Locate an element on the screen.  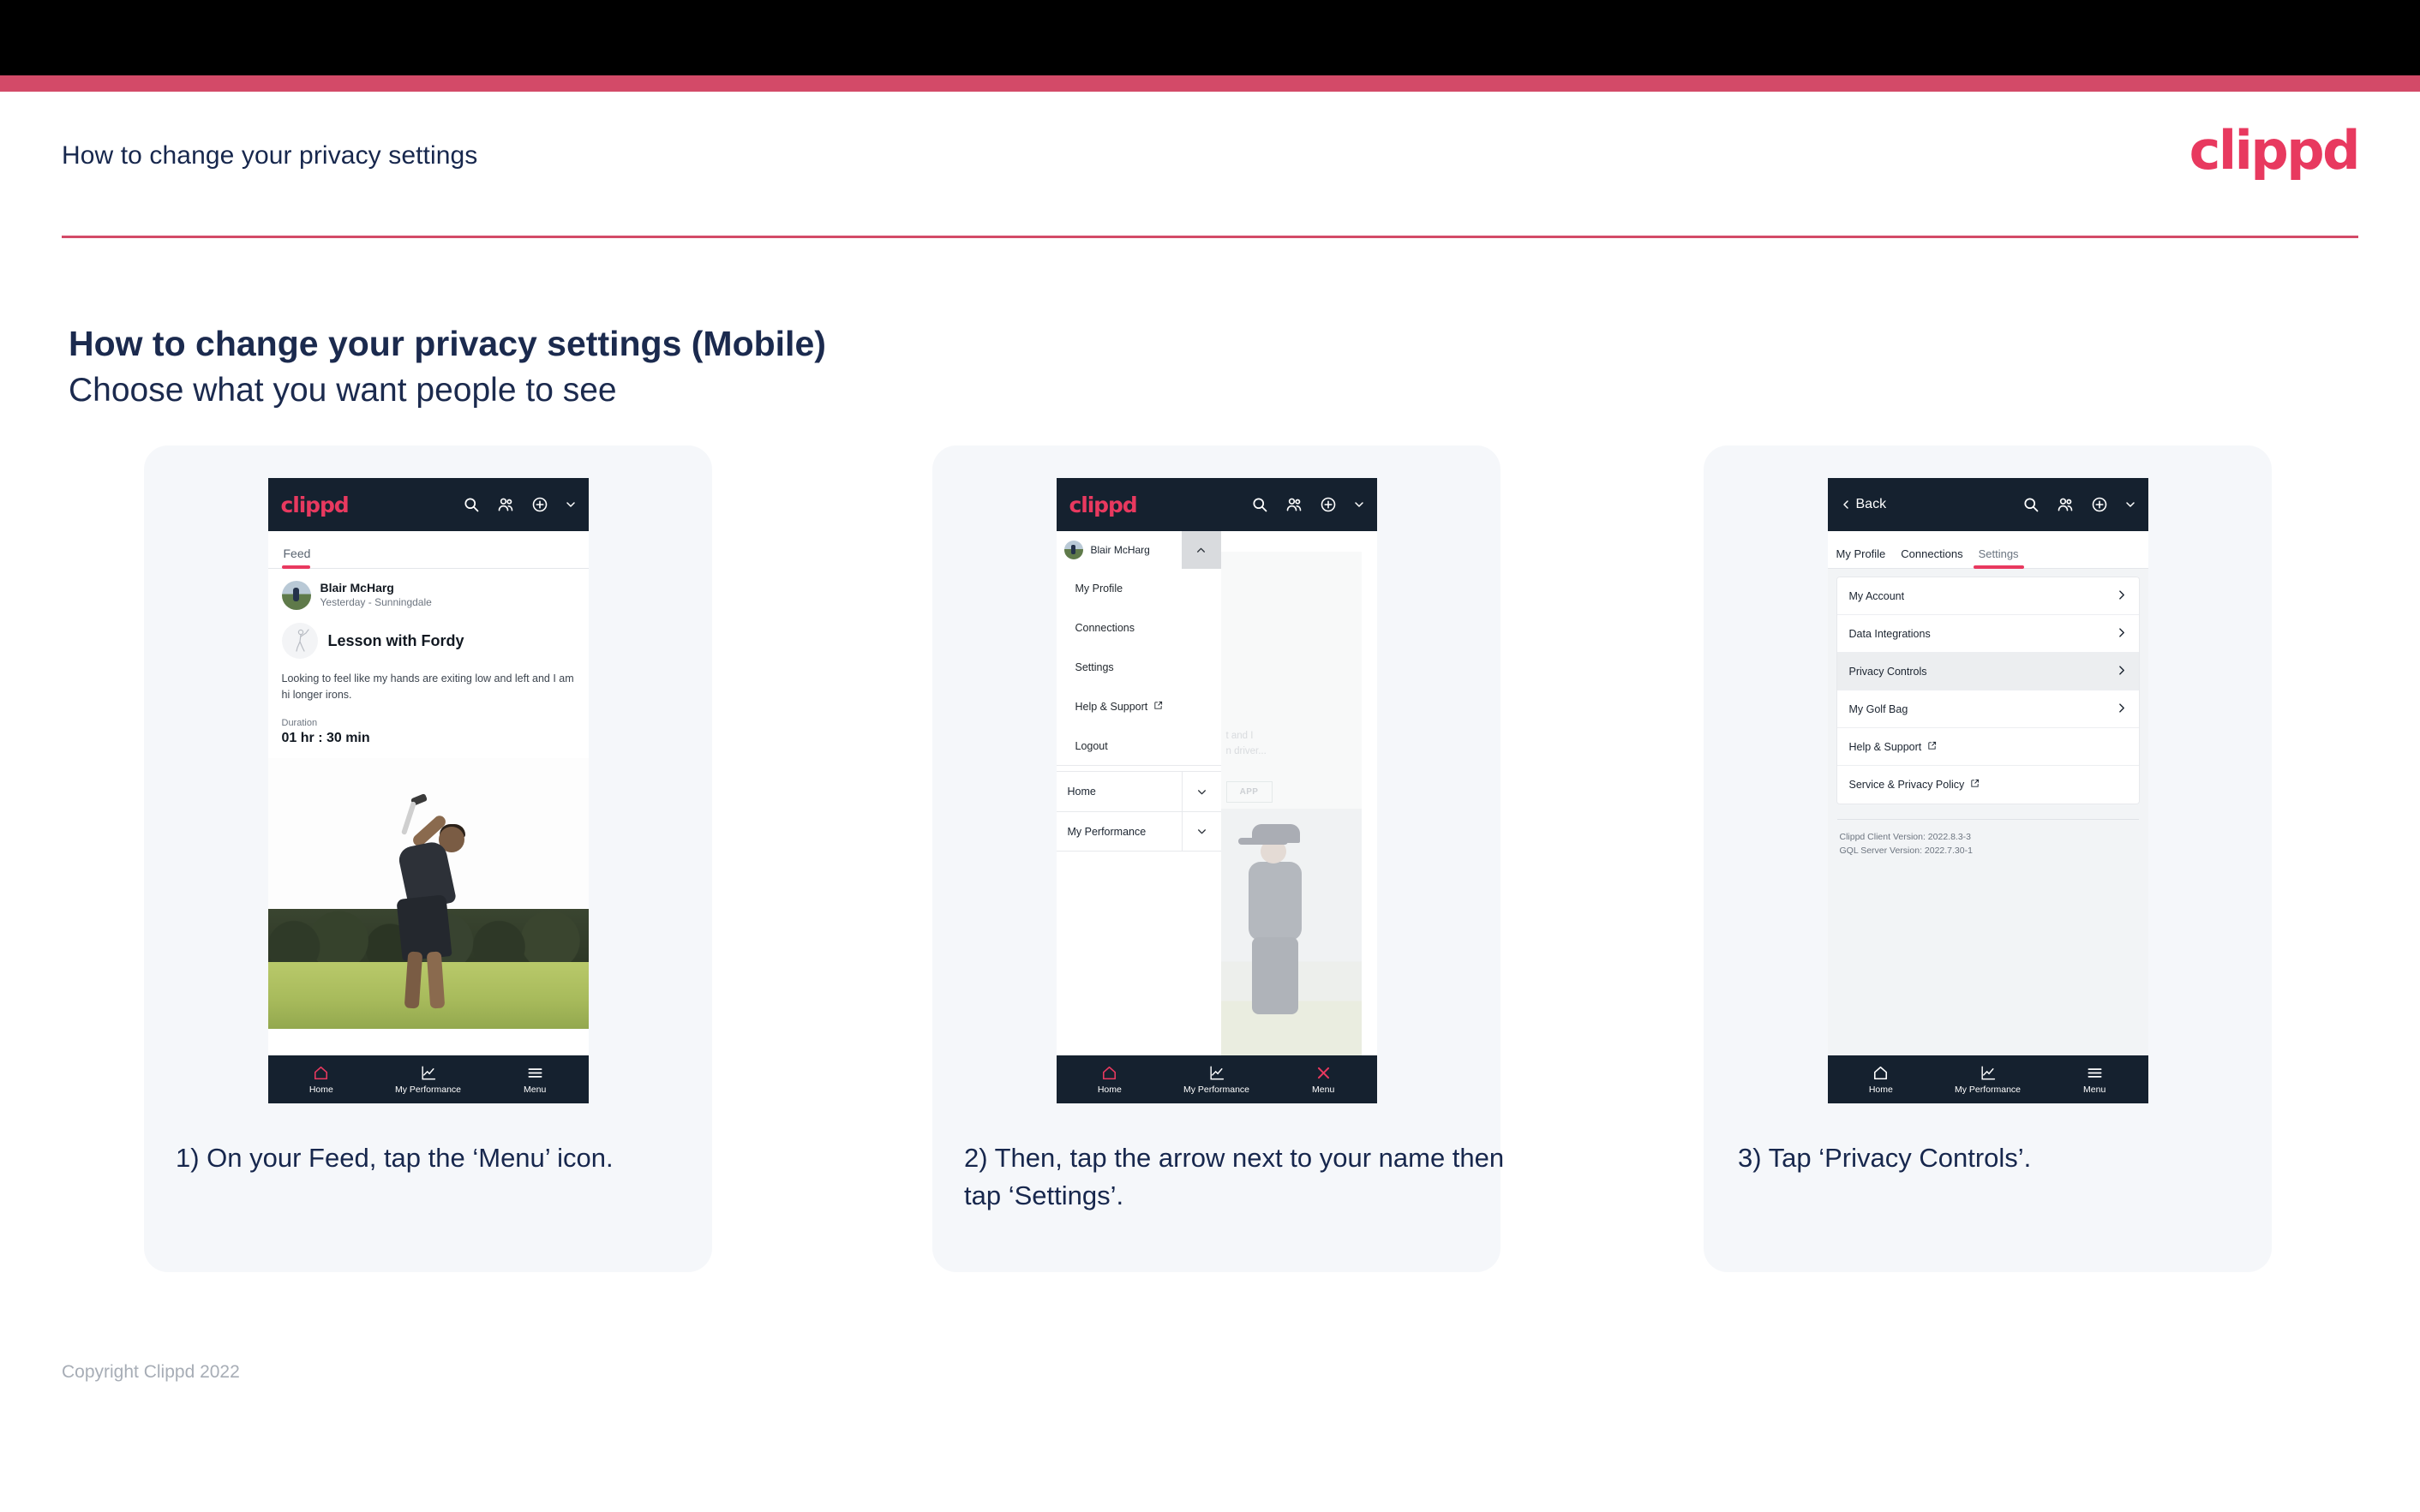
tab-settings: Settings is located at coordinates (1998, 558).